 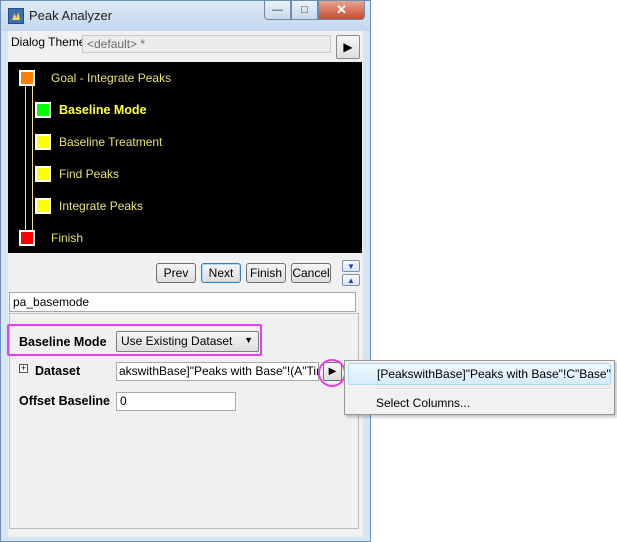 I want to click on baseline-mode-dropdown: Use Existing Dataset ▼, so click(x=187, y=341).